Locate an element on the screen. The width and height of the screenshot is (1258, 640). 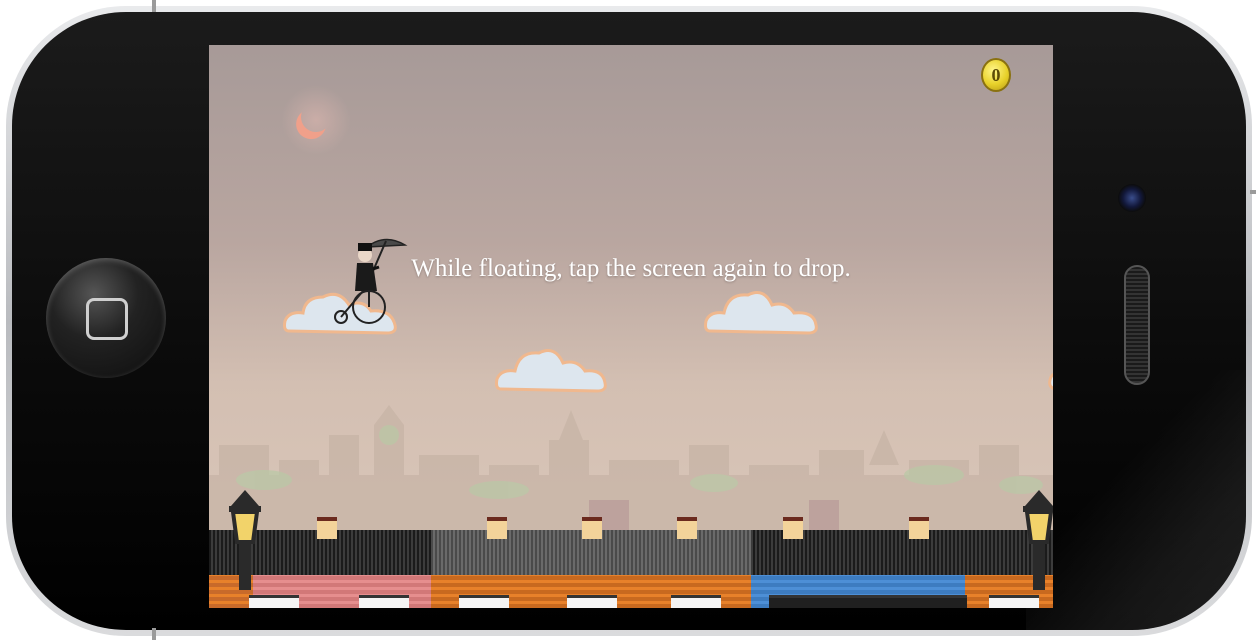
home-square-icon is located at coordinates (107, 319).